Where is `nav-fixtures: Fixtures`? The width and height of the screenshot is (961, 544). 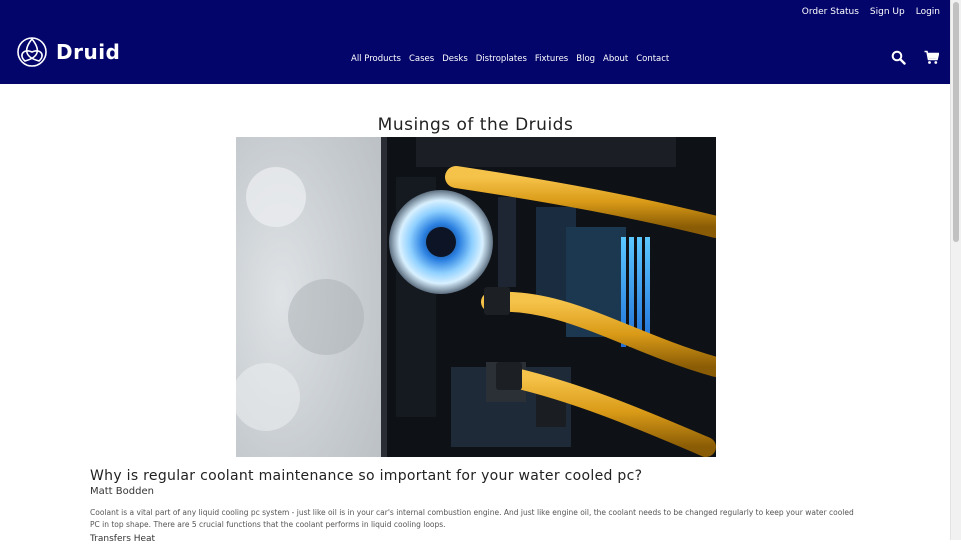
nav-fixtures: Fixtures is located at coordinates (551, 59).